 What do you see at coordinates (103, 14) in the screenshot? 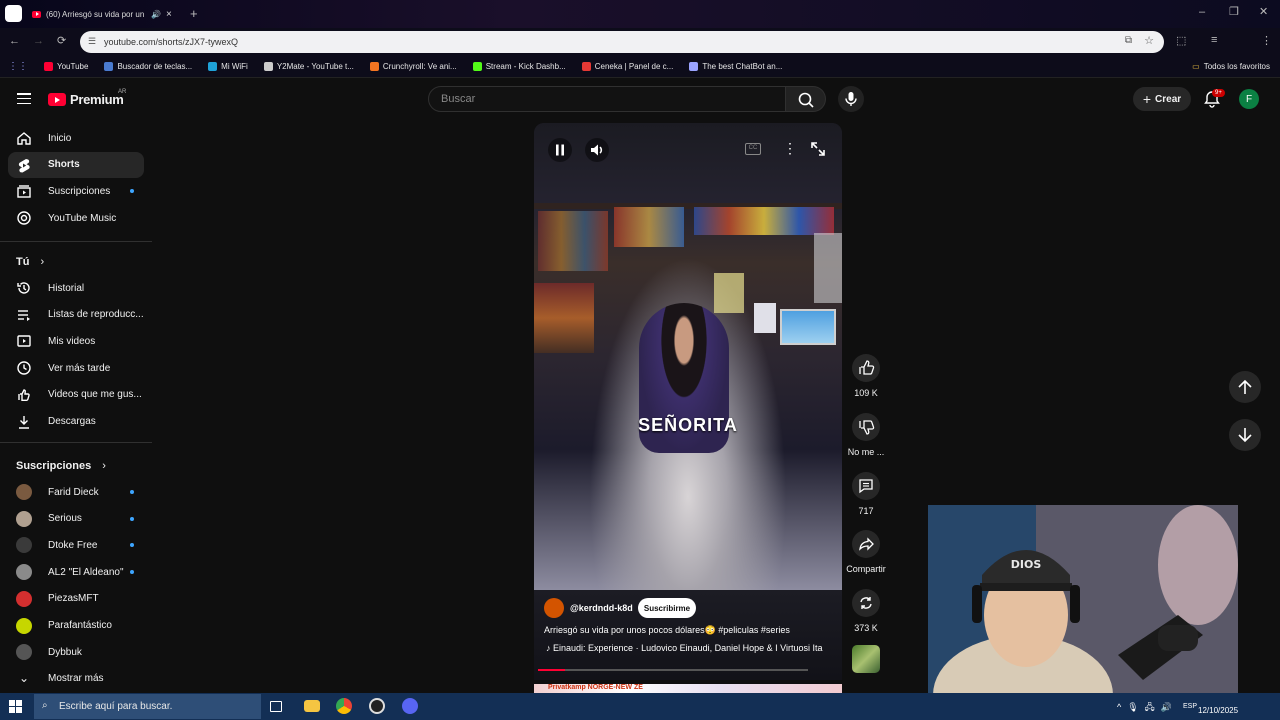
I see `browser-tab: (60) Arriesgó su vida por un 🔊 ×` at bounding box center [103, 14].